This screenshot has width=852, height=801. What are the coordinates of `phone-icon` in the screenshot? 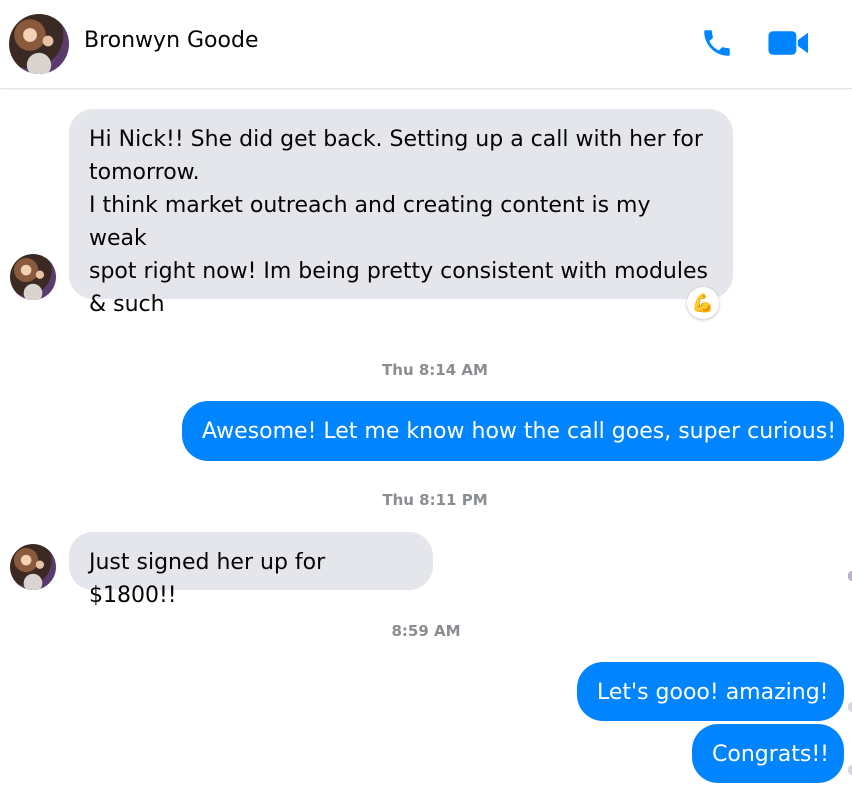 It's located at (717, 43).